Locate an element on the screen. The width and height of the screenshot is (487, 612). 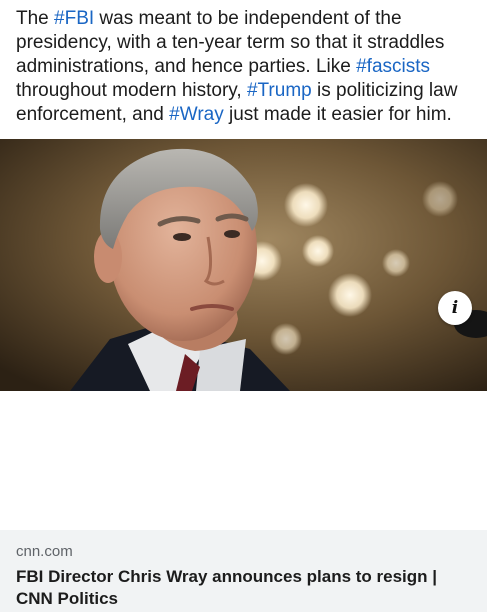
hashtag-link-fbi: #FBI is located at coordinates (74, 18).